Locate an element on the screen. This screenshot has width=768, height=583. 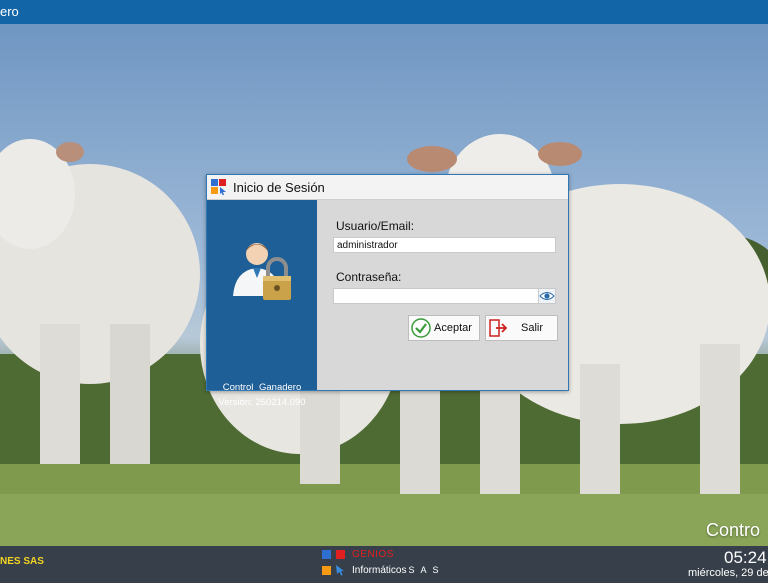
brand-logo-square-orange is located at coordinates (326, 570).